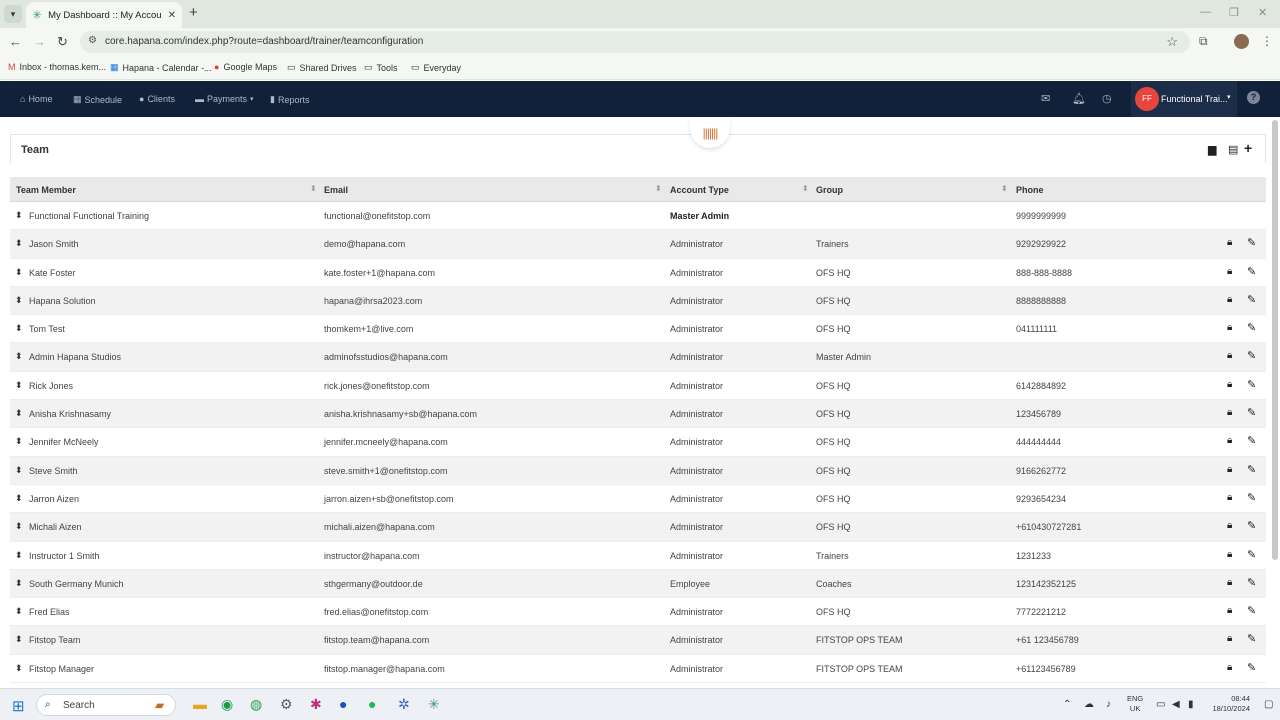  I want to click on cell-member: Anisha Krishnasamy, so click(70, 414).